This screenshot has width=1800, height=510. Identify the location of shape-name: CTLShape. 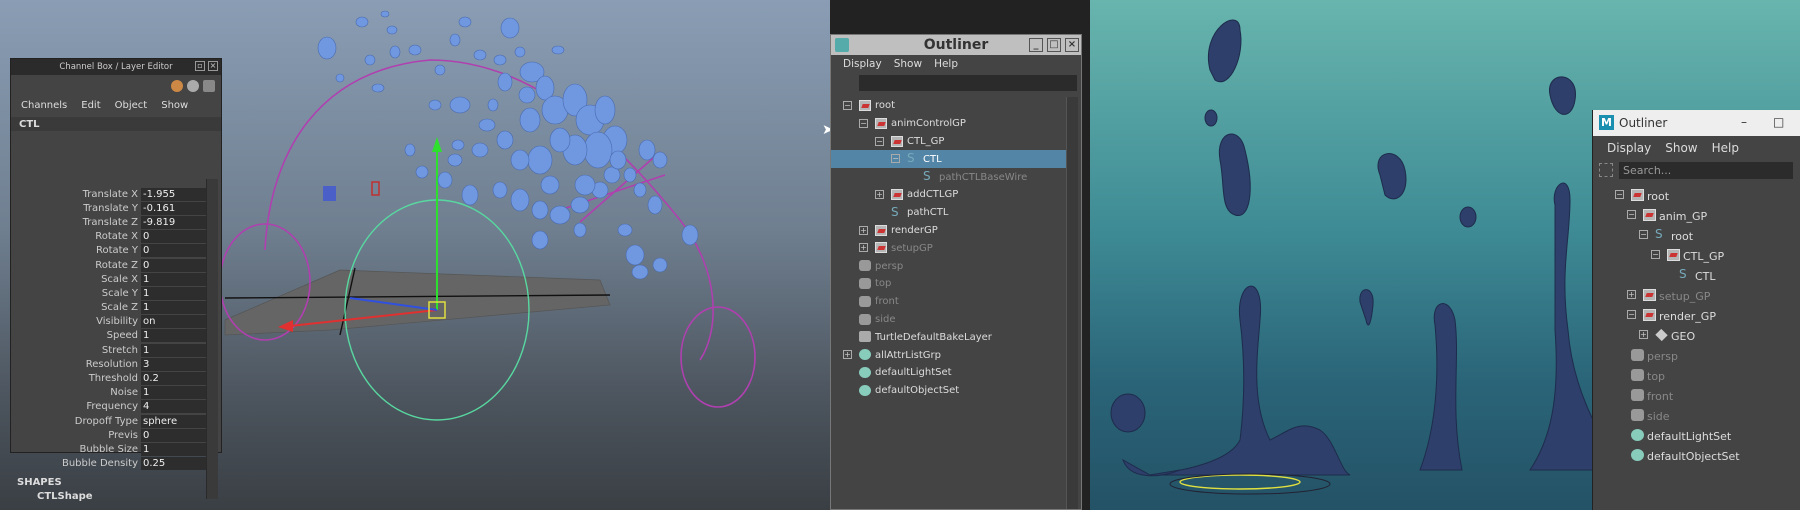
(65, 496).